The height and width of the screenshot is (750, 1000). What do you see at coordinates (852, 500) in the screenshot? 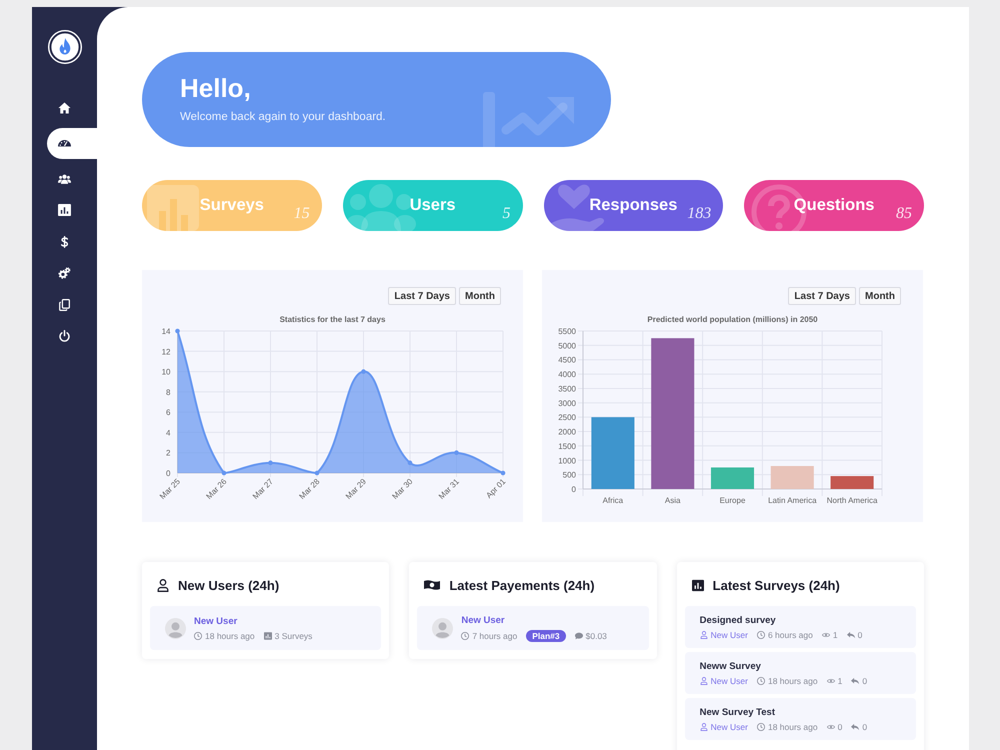
I see `x-tick-label: North America` at bounding box center [852, 500].